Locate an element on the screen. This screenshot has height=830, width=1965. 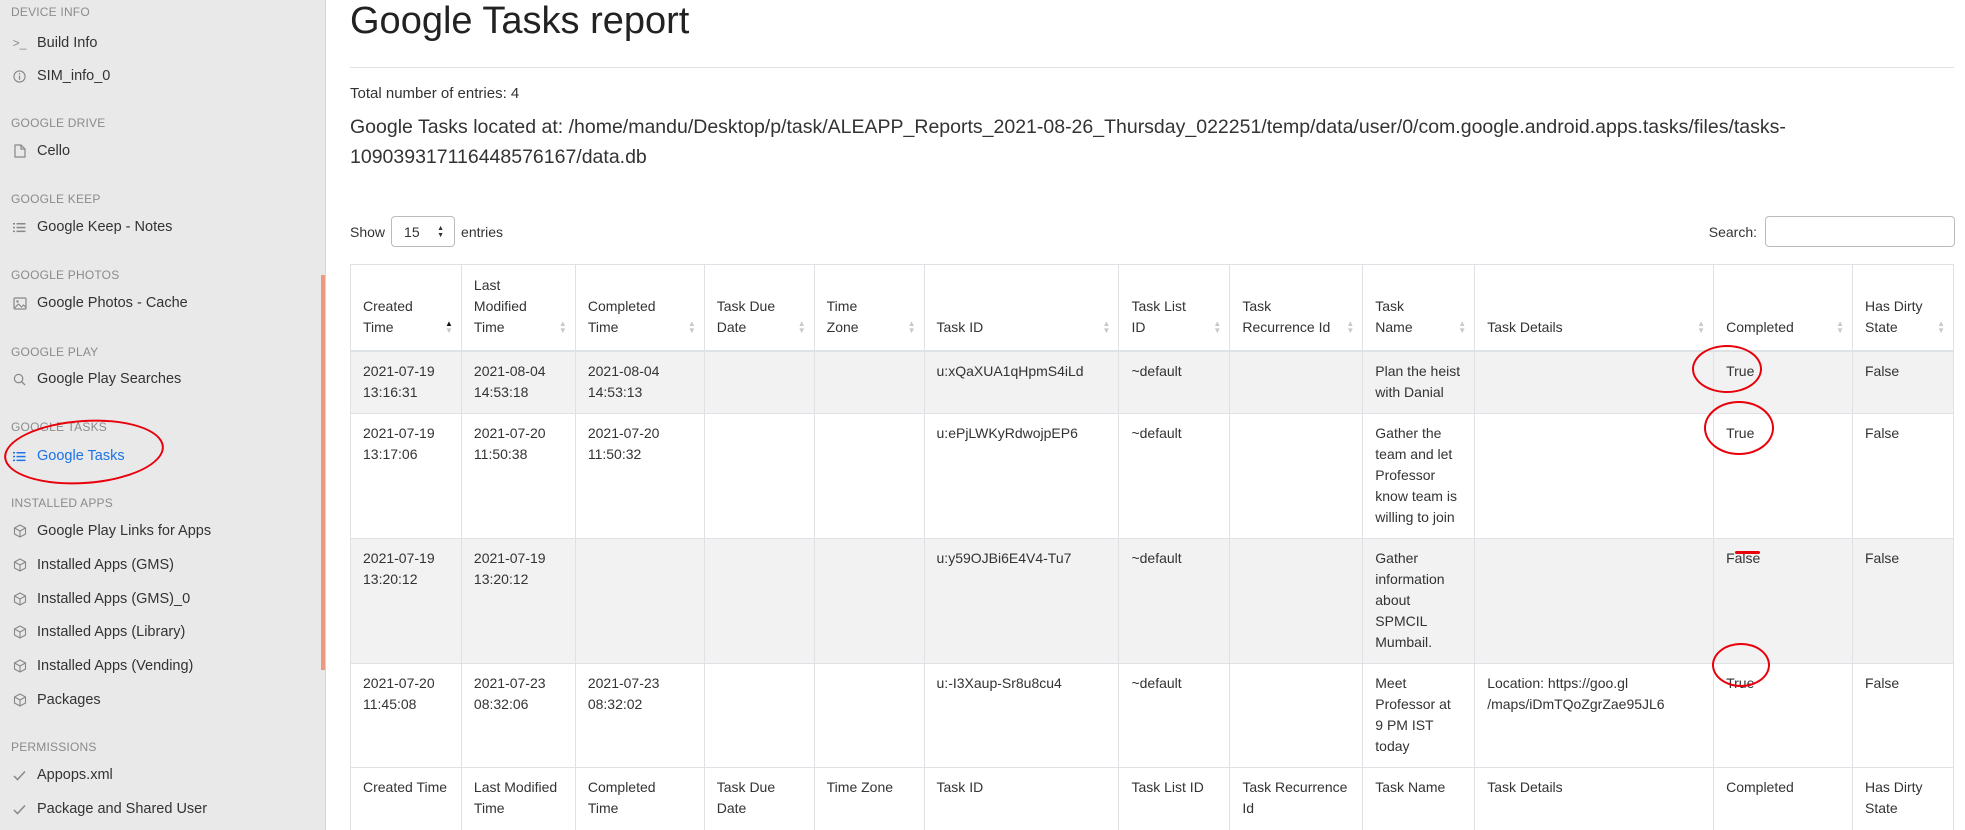
search-input is located at coordinates (1860, 231).